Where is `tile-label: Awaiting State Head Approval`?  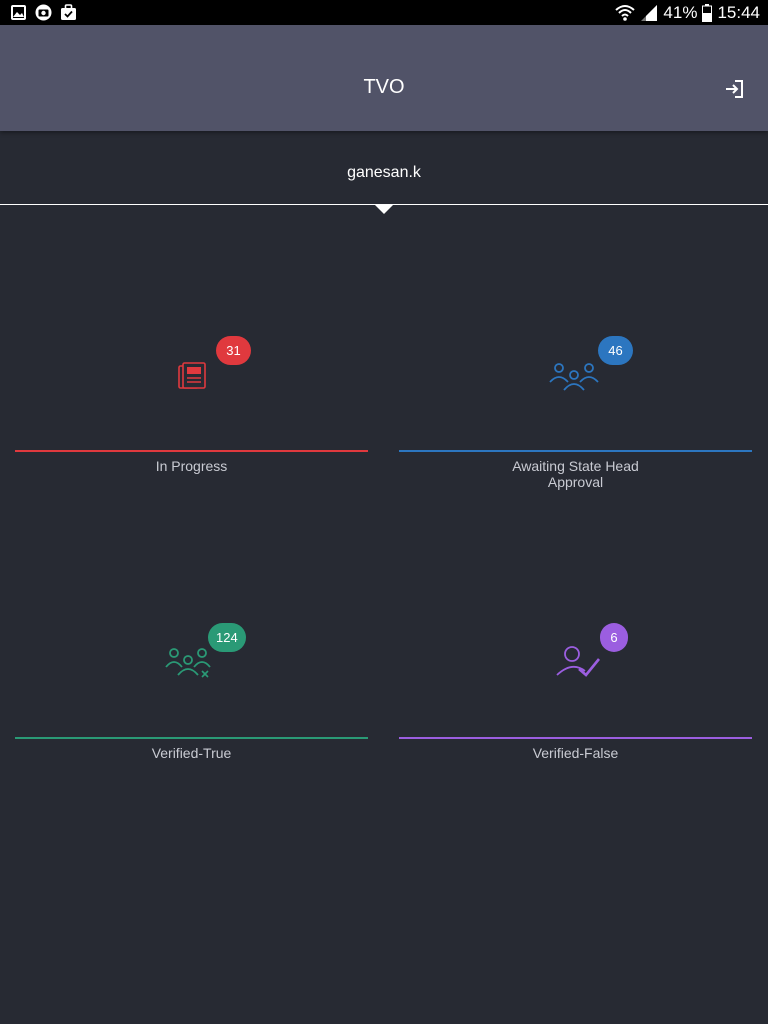
tile-label: Awaiting State Head Approval is located at coordinates (575, 474).